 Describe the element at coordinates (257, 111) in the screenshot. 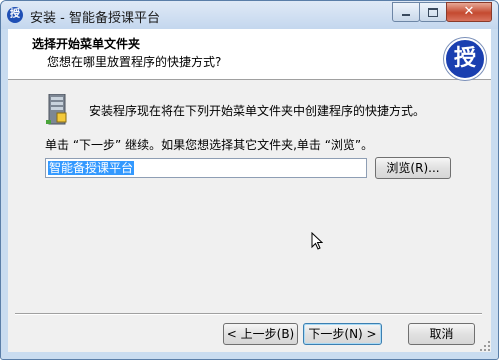

I see `instruction-text: 安装程序现在将在下列开始菜单文件夹中创建程序的快捷方式。` at that location.